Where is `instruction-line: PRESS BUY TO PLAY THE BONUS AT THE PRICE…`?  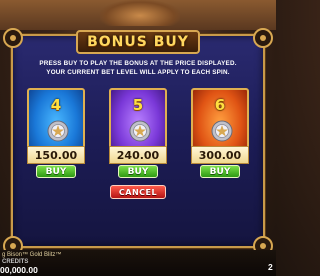 instruction-line: PRESS BUY TO PLAY THE BONUS AT THE PRICE… is located at coordinates (138, 63).